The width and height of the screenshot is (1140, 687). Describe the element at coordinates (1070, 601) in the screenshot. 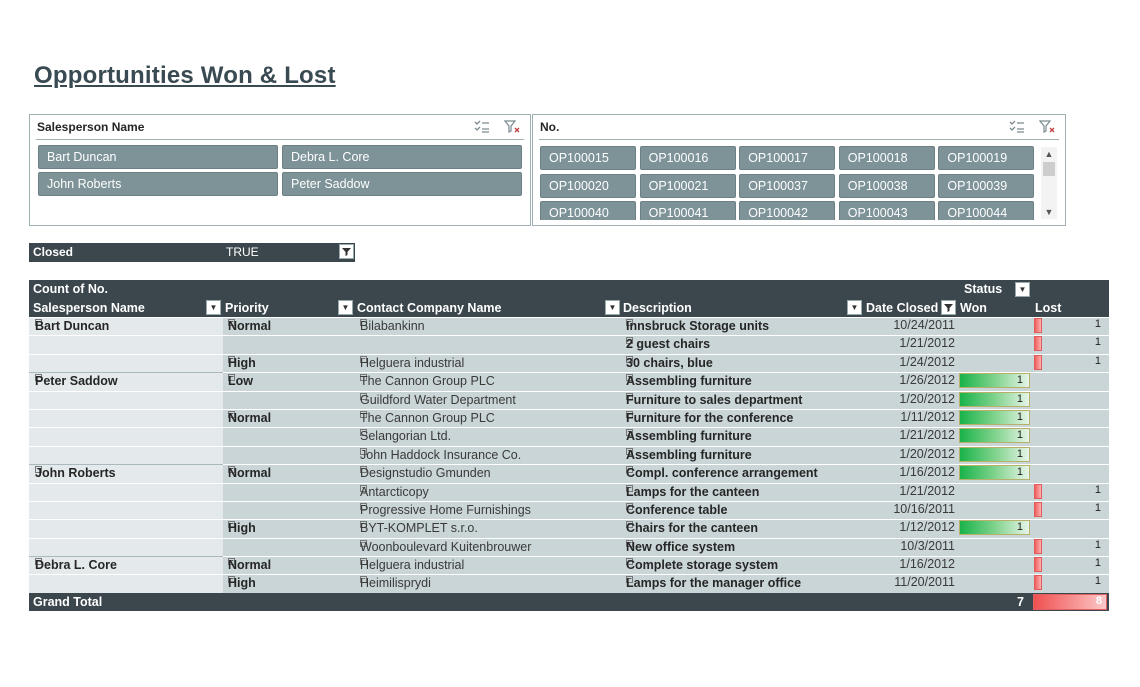

I see `grand-total-lost-bar: 8` at that location.